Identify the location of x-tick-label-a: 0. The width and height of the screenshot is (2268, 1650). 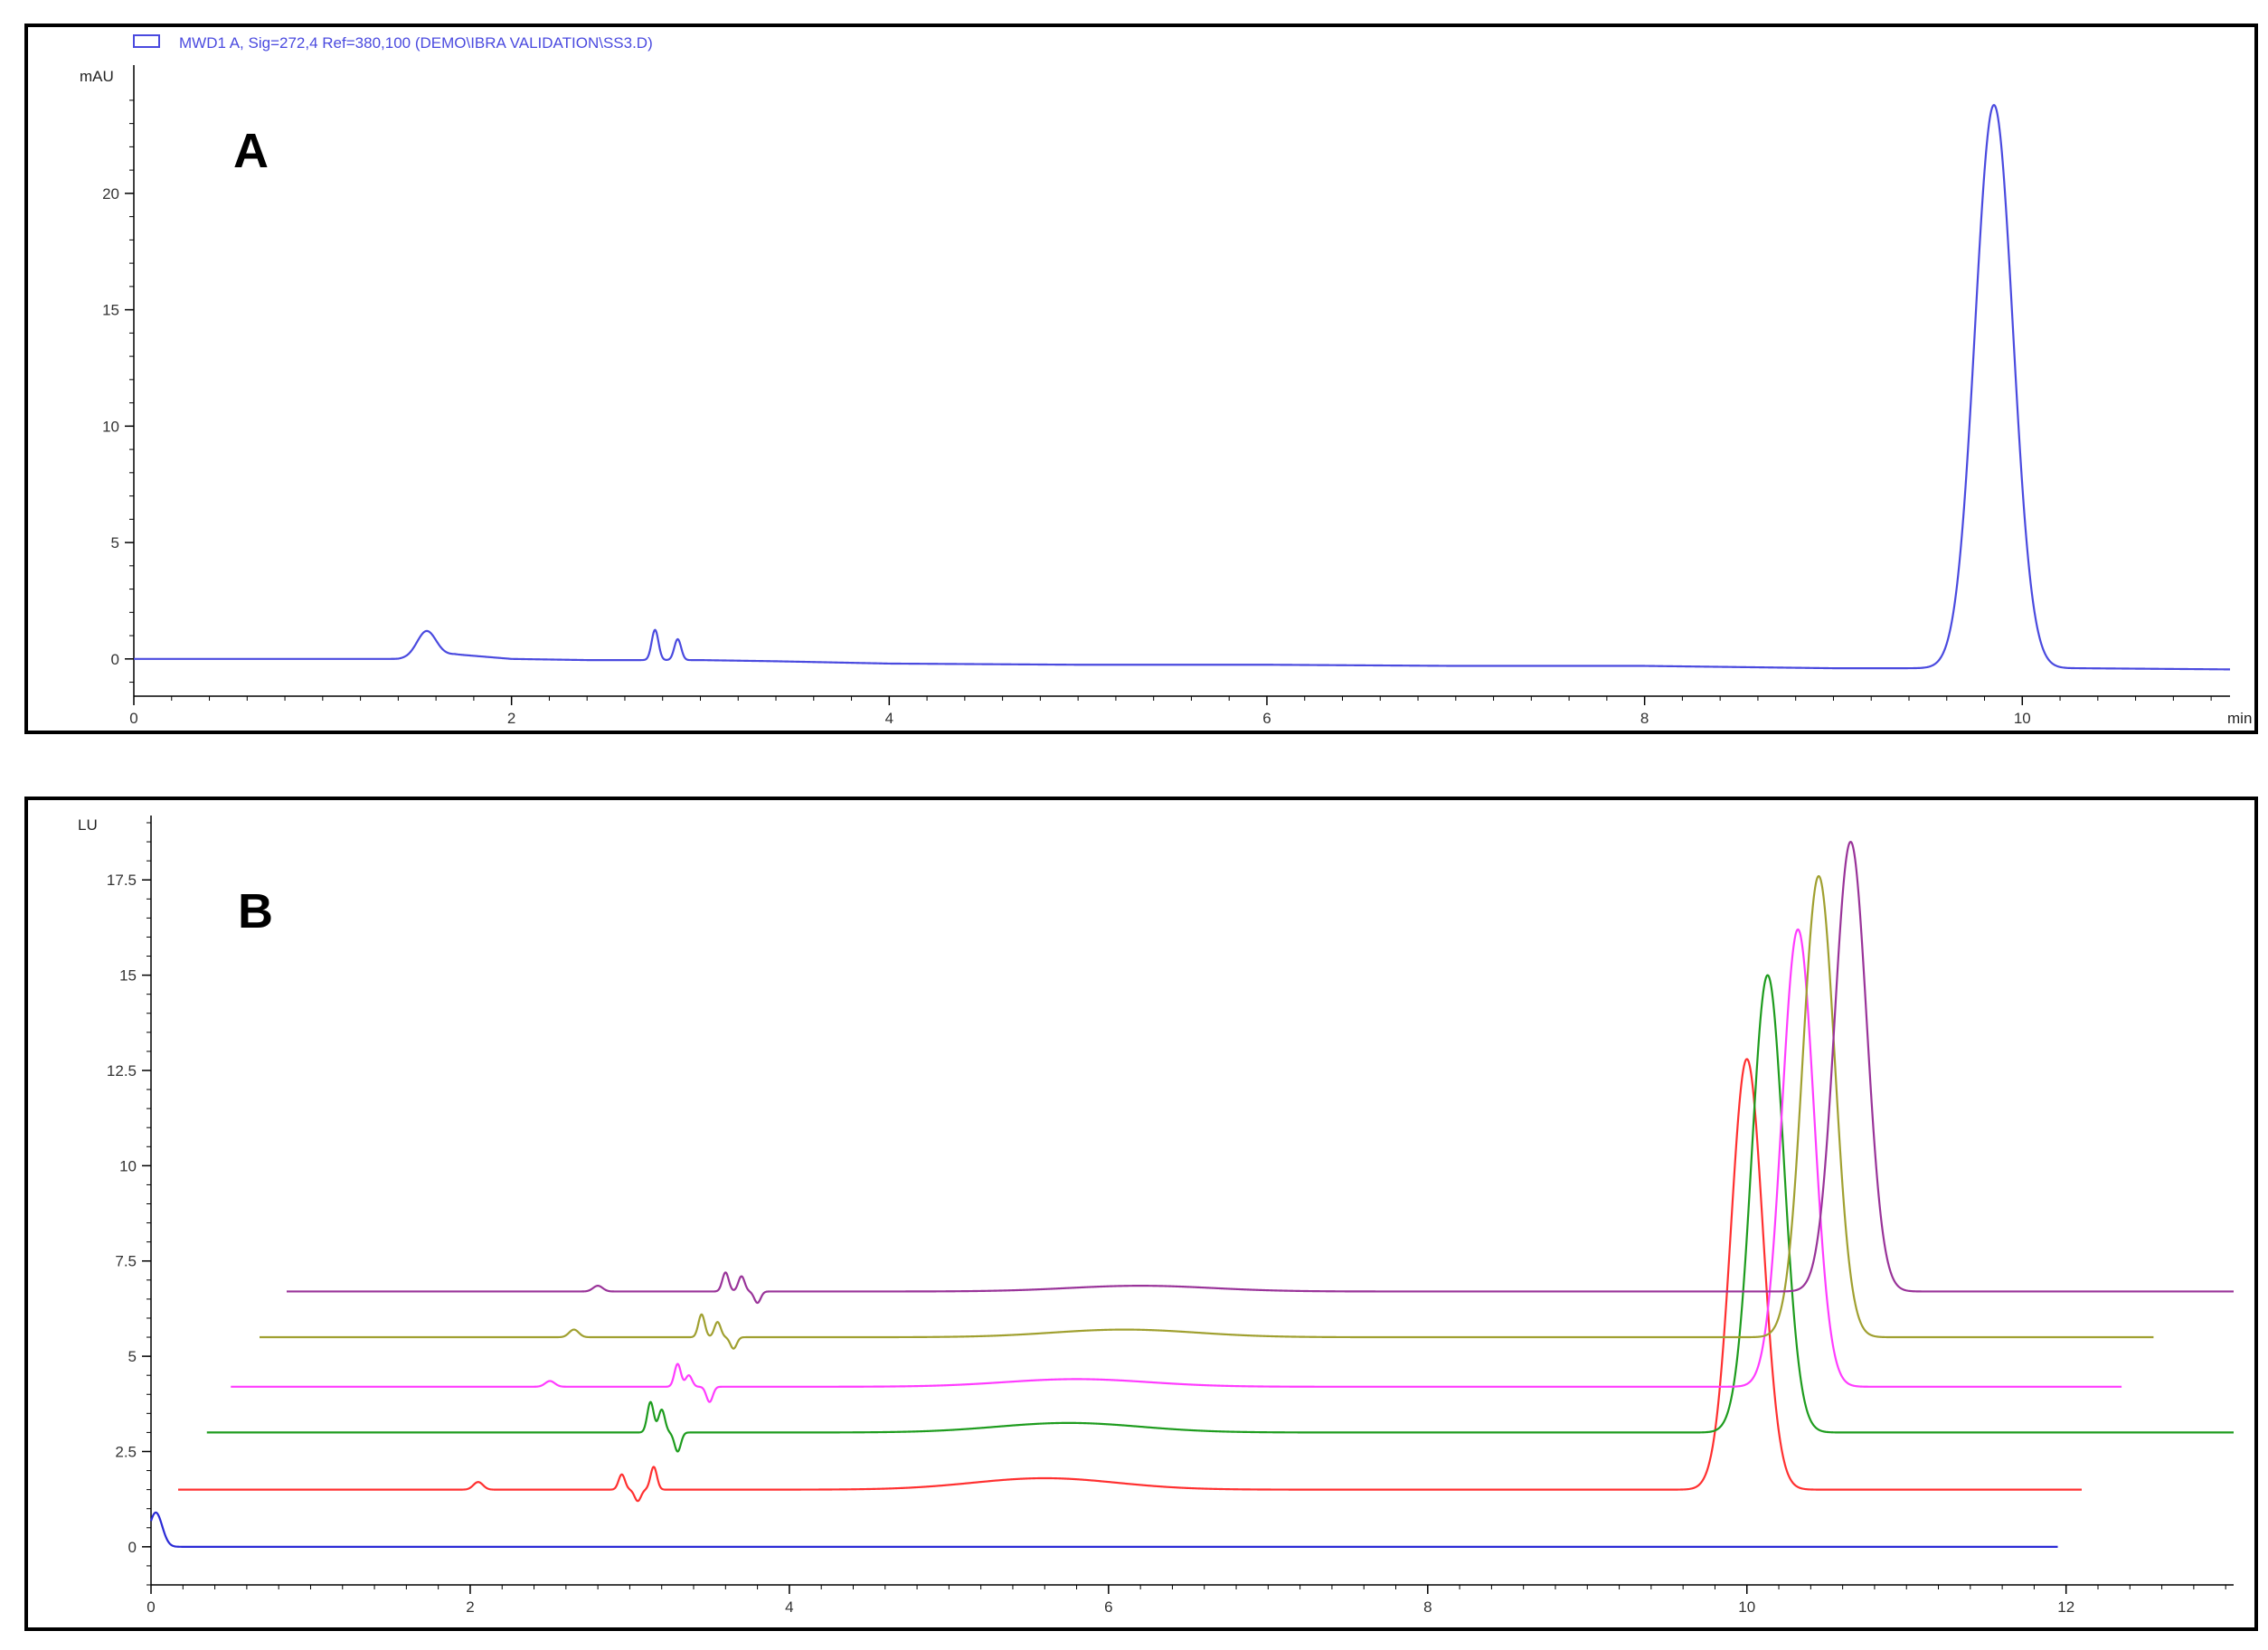
(133, 718).